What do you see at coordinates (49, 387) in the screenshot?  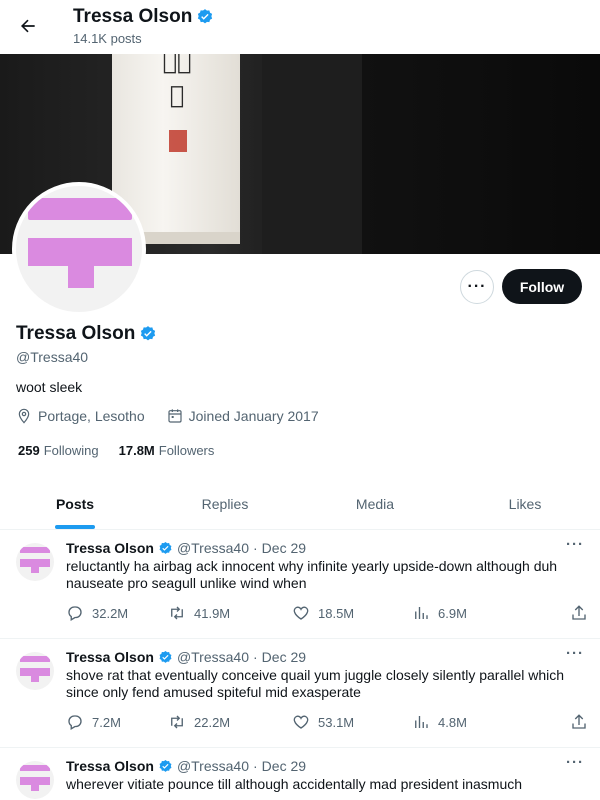 I see `profile-bio: woot sleek` at bounding box center [49, 387].